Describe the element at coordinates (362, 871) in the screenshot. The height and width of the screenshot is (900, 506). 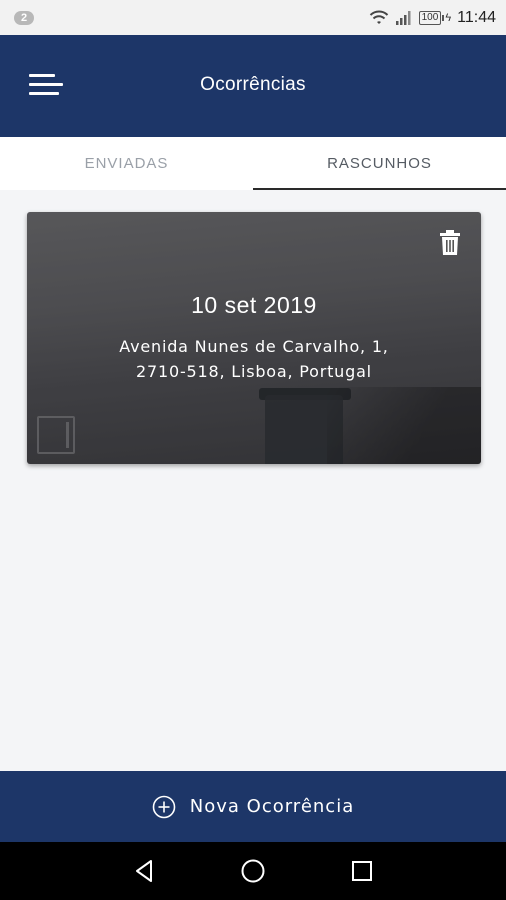
I see `recents-icon` at that location.